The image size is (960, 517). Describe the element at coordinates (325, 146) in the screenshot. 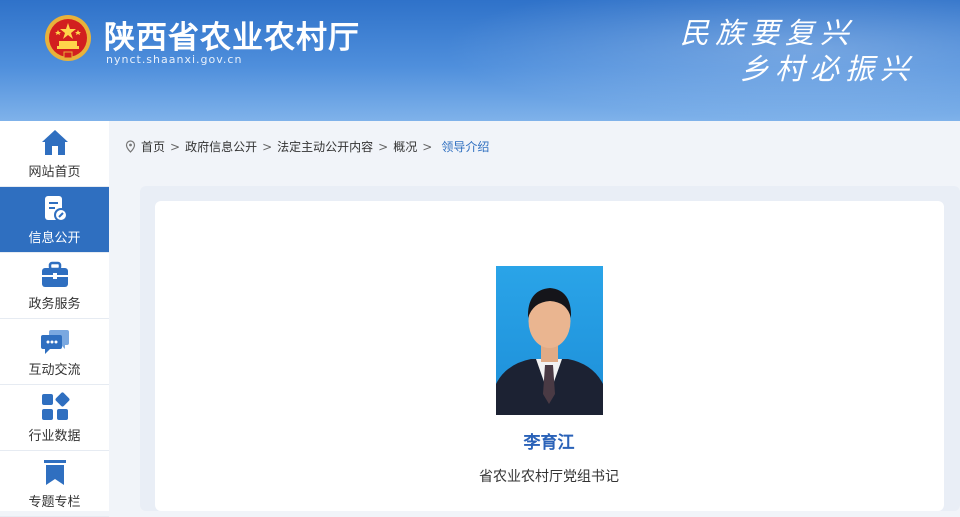

I see `breadcrumb-legal-content-link: 法定主动公开内容` at that location.